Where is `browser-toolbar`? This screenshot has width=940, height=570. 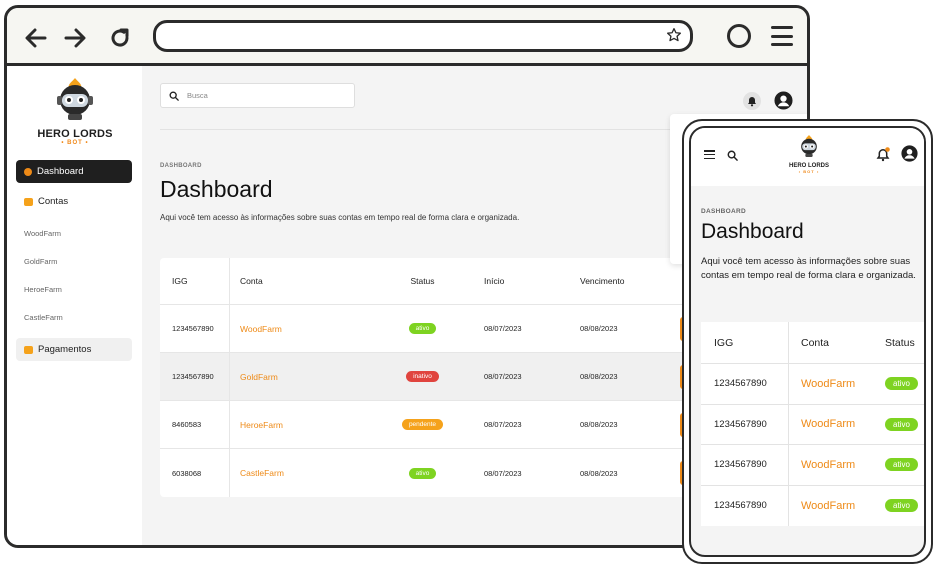 browser-toolbar is located at coordinates (407, 37).